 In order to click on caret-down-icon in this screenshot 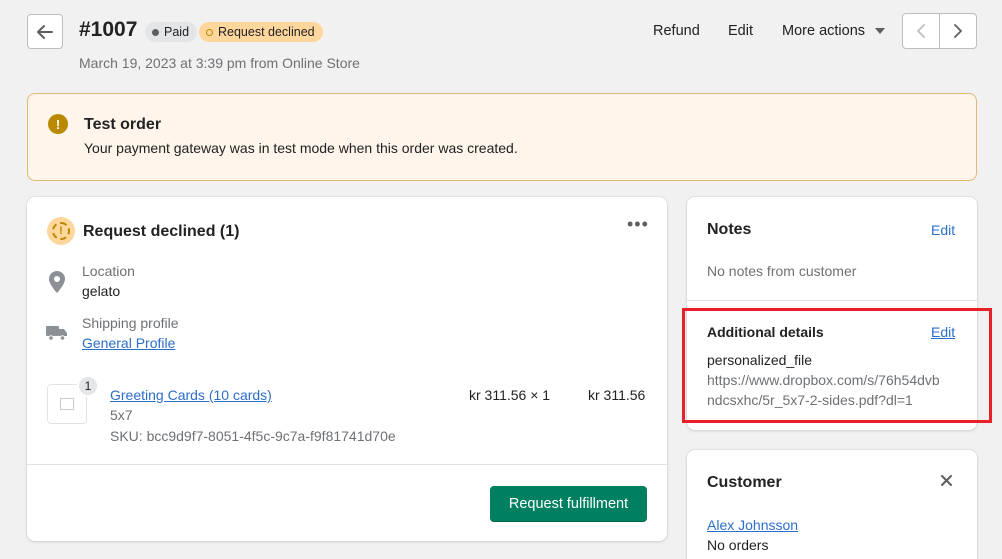, I will do `click(880, 31)`.